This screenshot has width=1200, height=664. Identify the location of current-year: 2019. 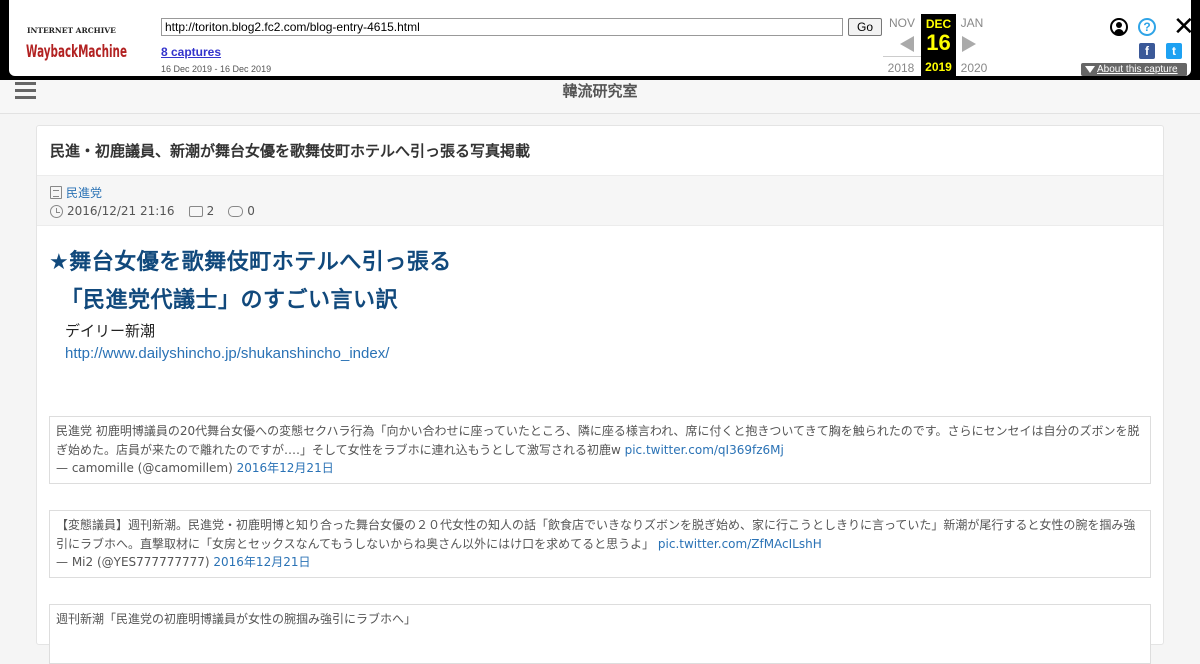
(938, 67).